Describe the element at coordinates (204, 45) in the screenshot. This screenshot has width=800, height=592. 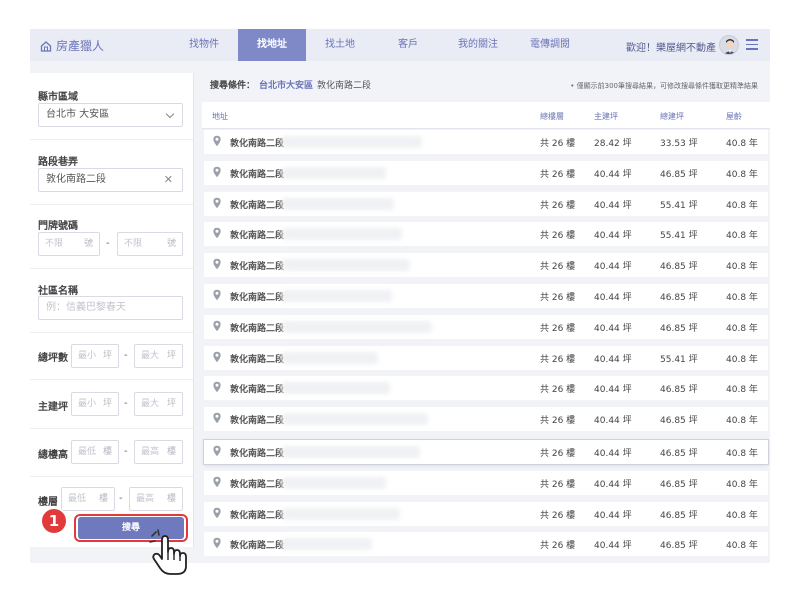
I see `nav-find-listings: 找物件` at that location.